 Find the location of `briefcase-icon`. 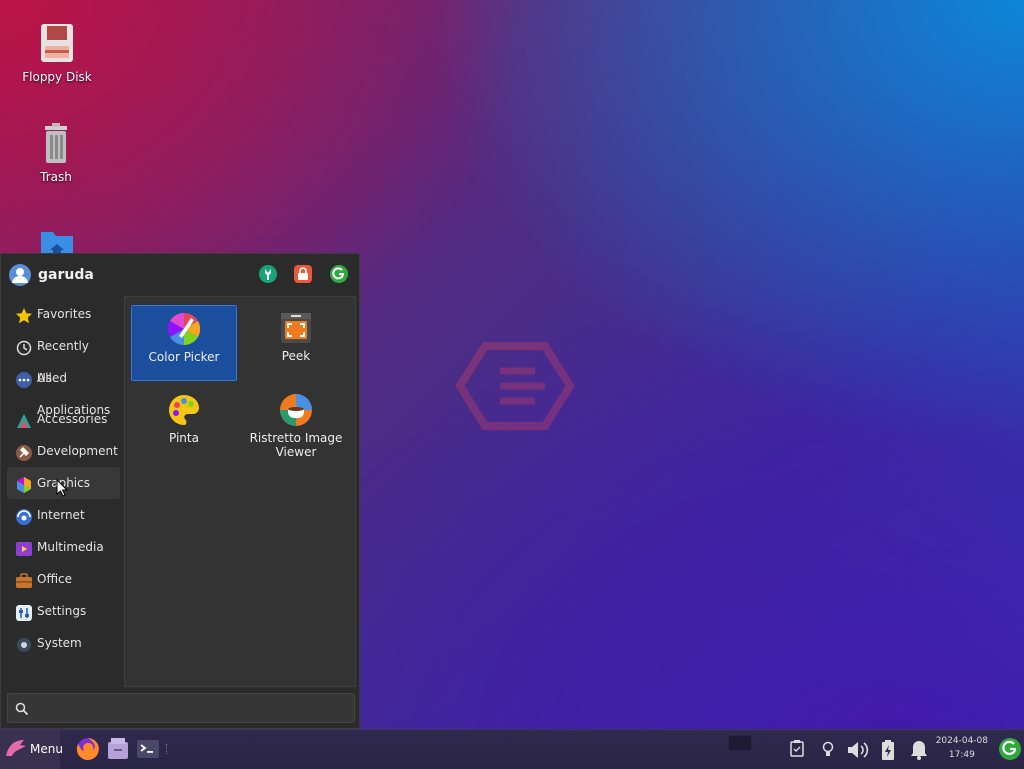

briefcase-icon is located at coordinates (24, 579).